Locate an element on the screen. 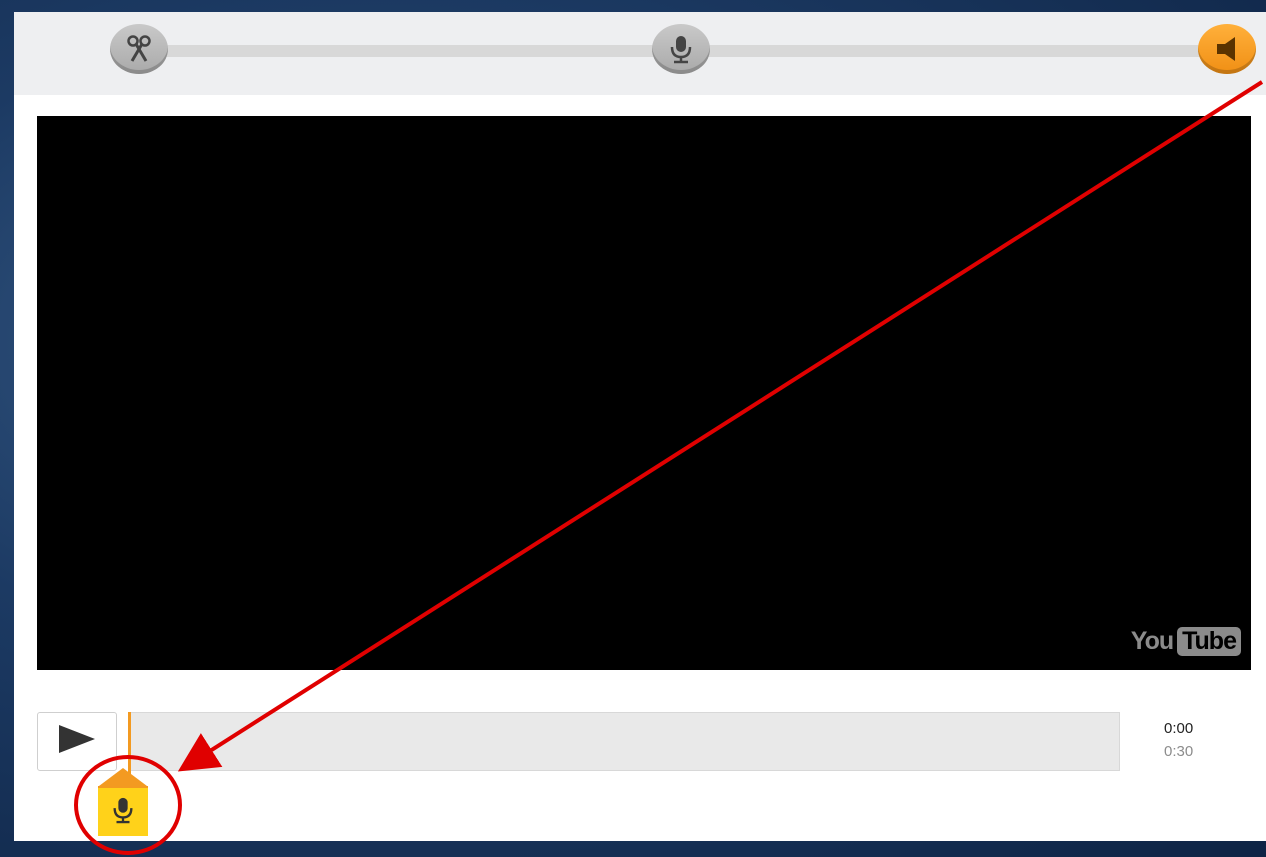 The width and height of the screenshot is (1266, 857). youtube-logo: You Tube is located at coordinates (1186, 641).